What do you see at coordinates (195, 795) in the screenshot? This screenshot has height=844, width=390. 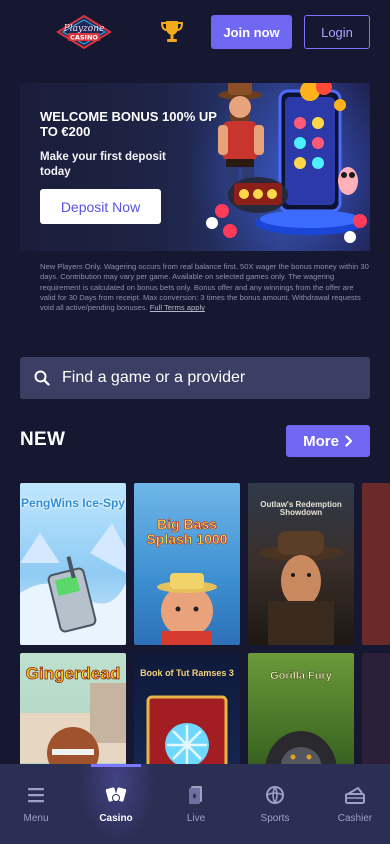 I see `live-cards-icon` at bounding box center [195, 795].